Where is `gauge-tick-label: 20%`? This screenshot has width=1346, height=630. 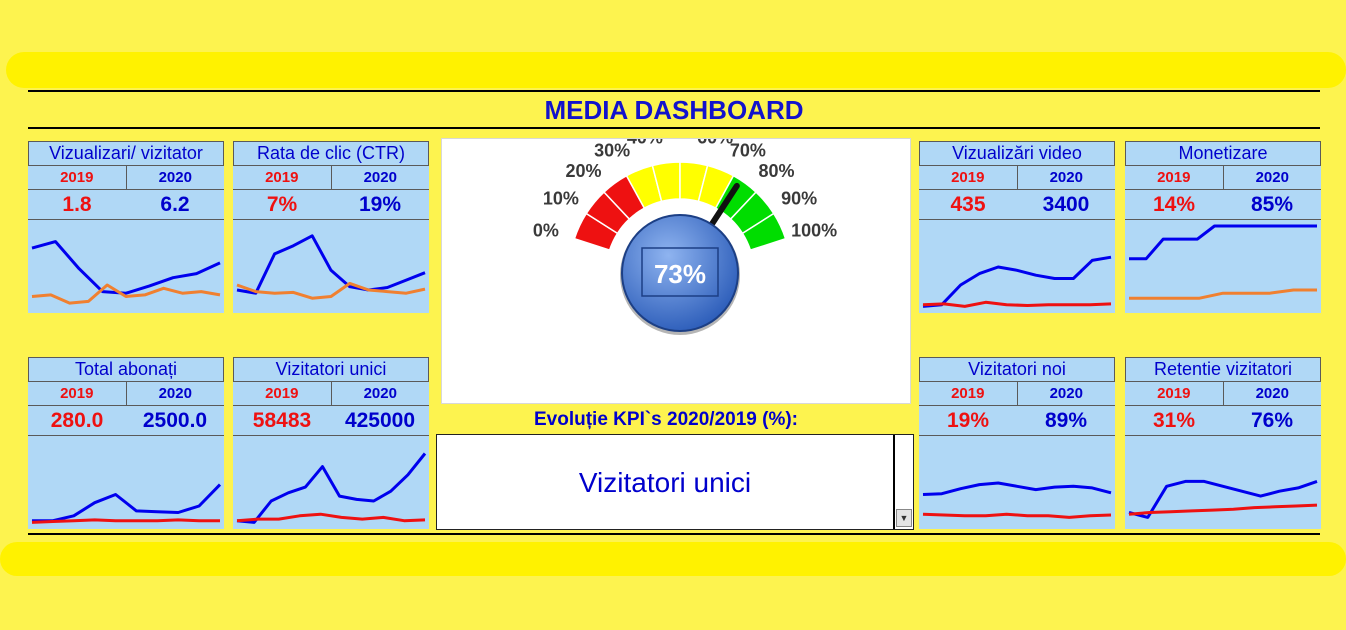 gauge-tick-label: 20% is located at coordinates (583, 171).